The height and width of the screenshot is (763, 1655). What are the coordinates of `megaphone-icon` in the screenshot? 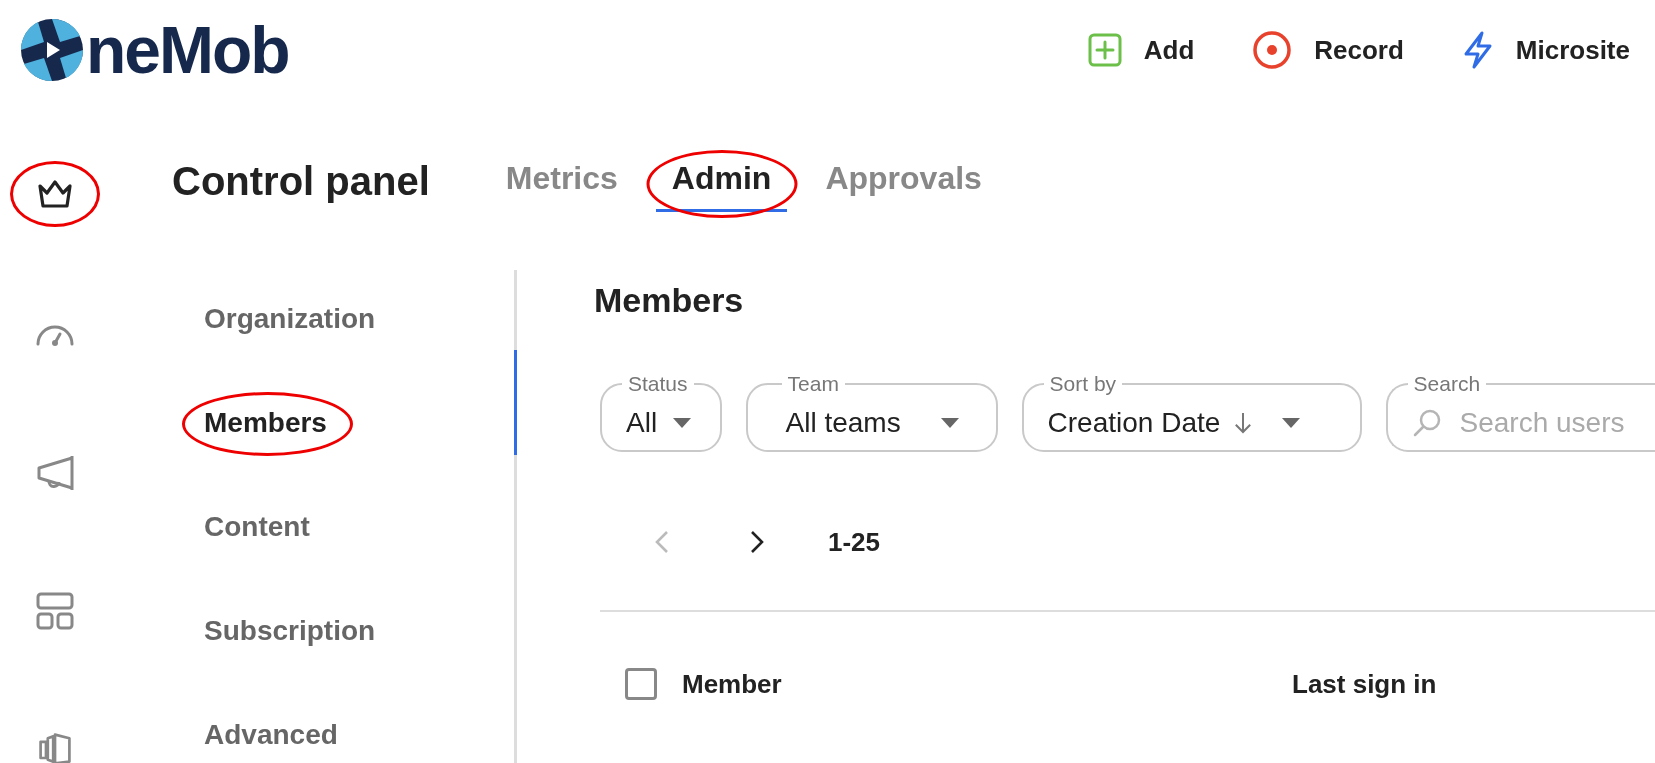 It's located at (55, 473).